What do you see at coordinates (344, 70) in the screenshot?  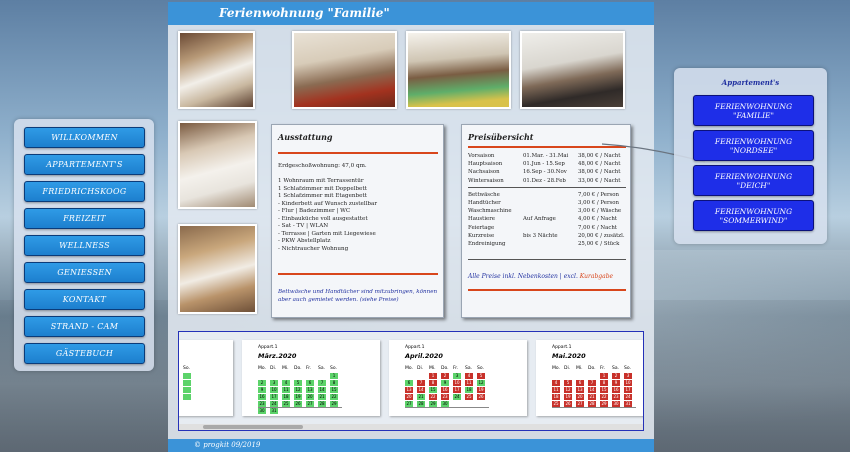 I see `photo-living-room` at bounding box center [344, 70].